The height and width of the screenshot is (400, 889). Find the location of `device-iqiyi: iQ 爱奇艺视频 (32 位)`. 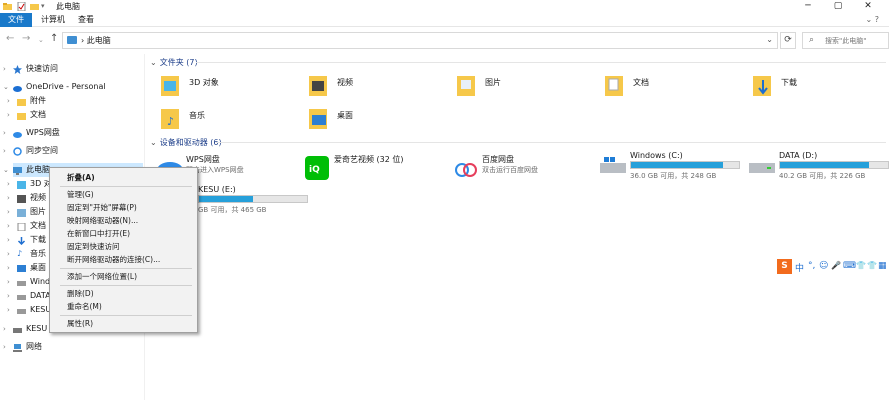

device-iqiyi: iQ 爱奇艺视频 (32 位) is located at coordinates (374, 171).